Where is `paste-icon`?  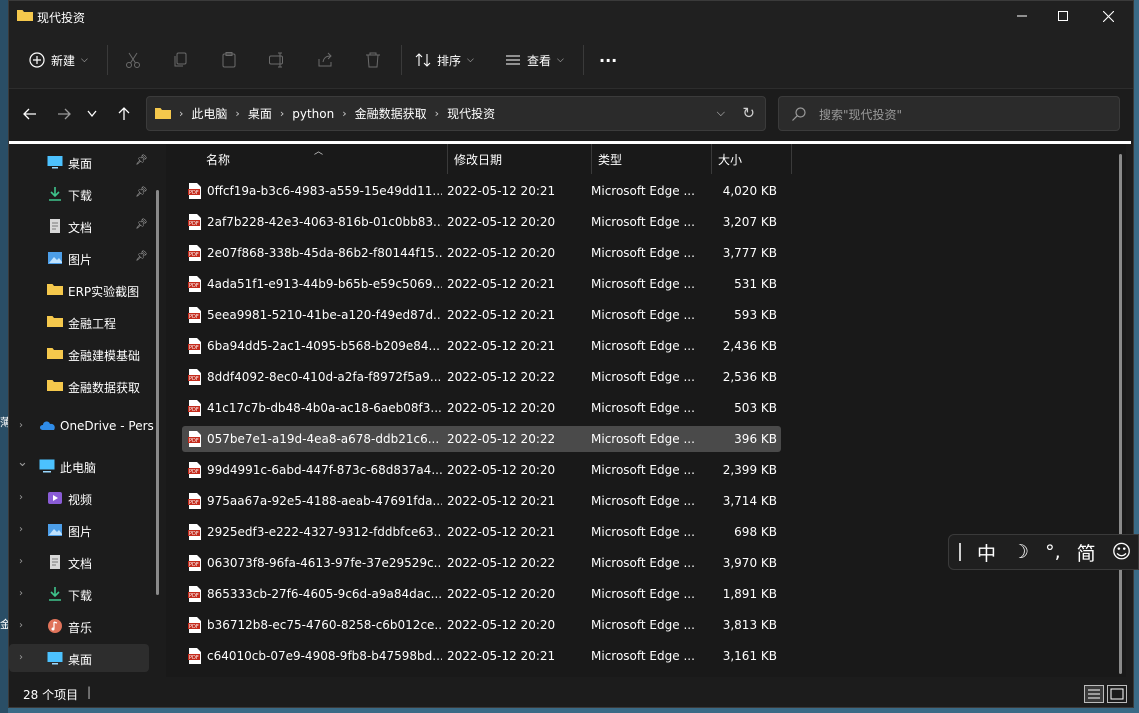
paste-icon is located at coordinates (229, 60).